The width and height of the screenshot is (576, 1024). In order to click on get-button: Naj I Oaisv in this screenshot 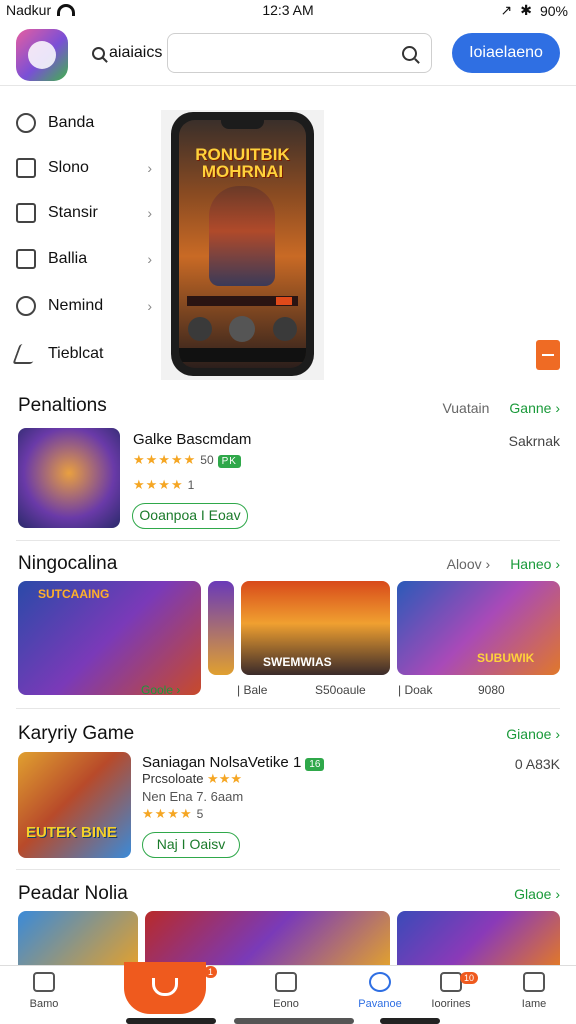, I will do `click(191, 845)`.